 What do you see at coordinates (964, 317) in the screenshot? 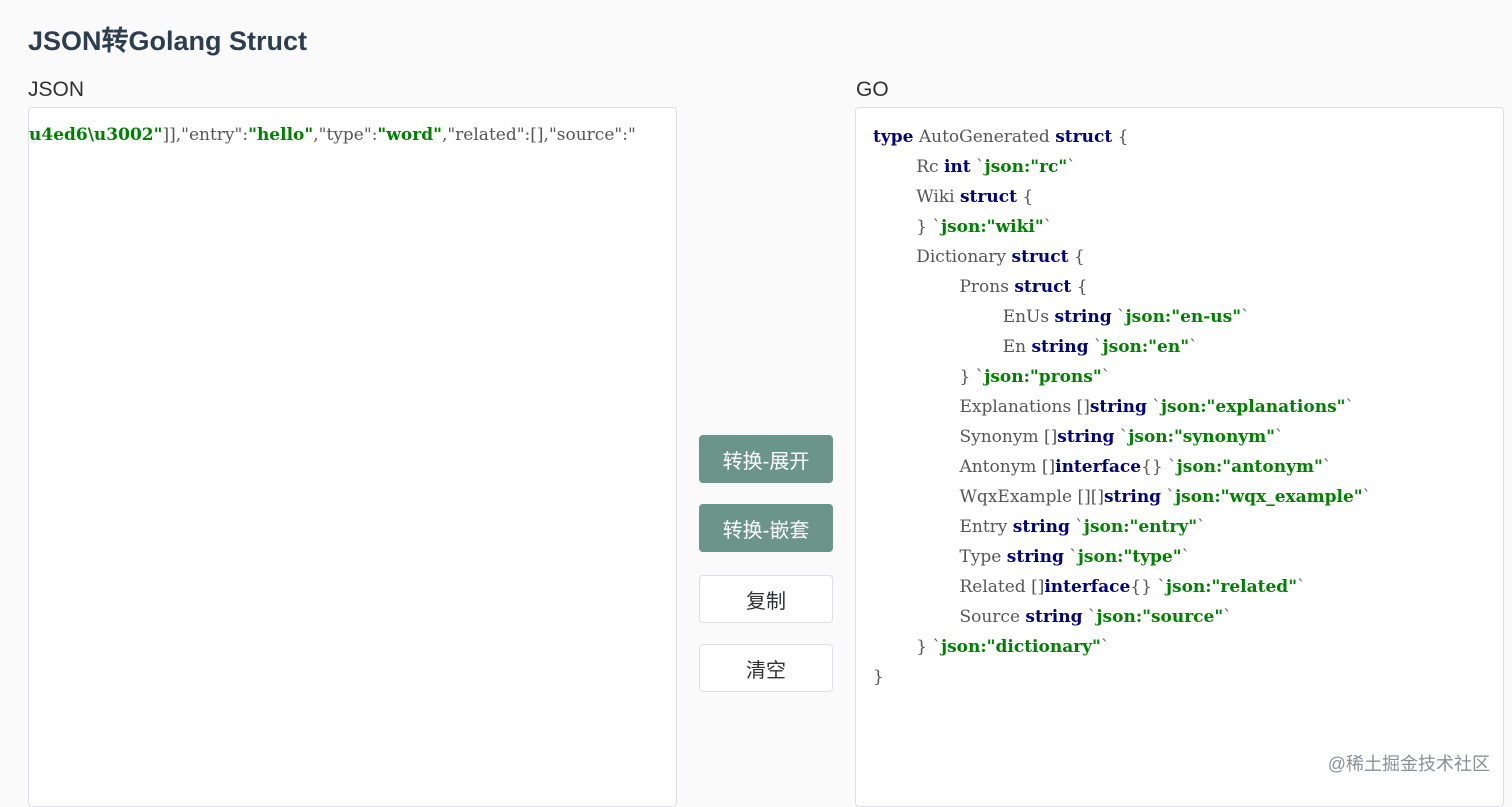
I see `go-token: EnUs` at bounding box center [964, 317].